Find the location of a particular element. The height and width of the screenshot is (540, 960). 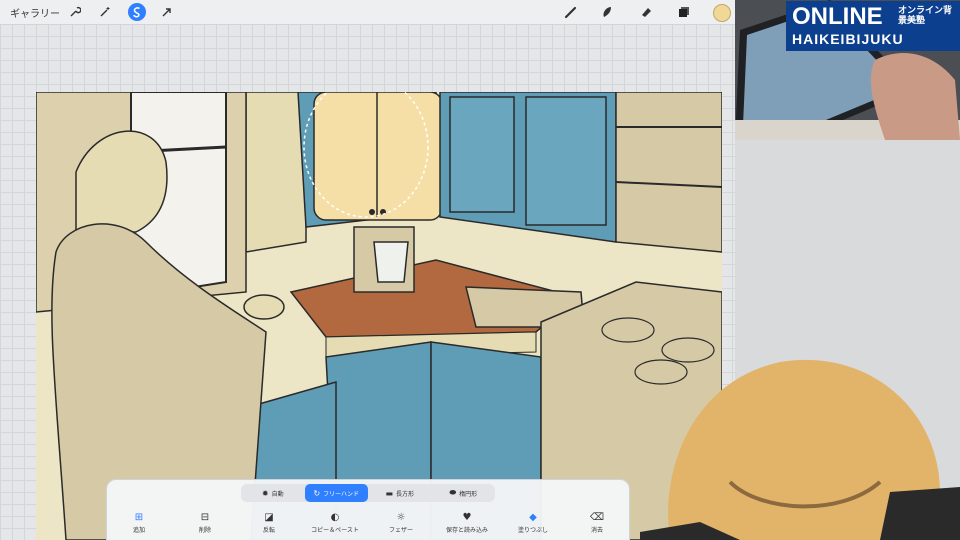

mode-label: 長方形 is located at coordinates (405, 494).